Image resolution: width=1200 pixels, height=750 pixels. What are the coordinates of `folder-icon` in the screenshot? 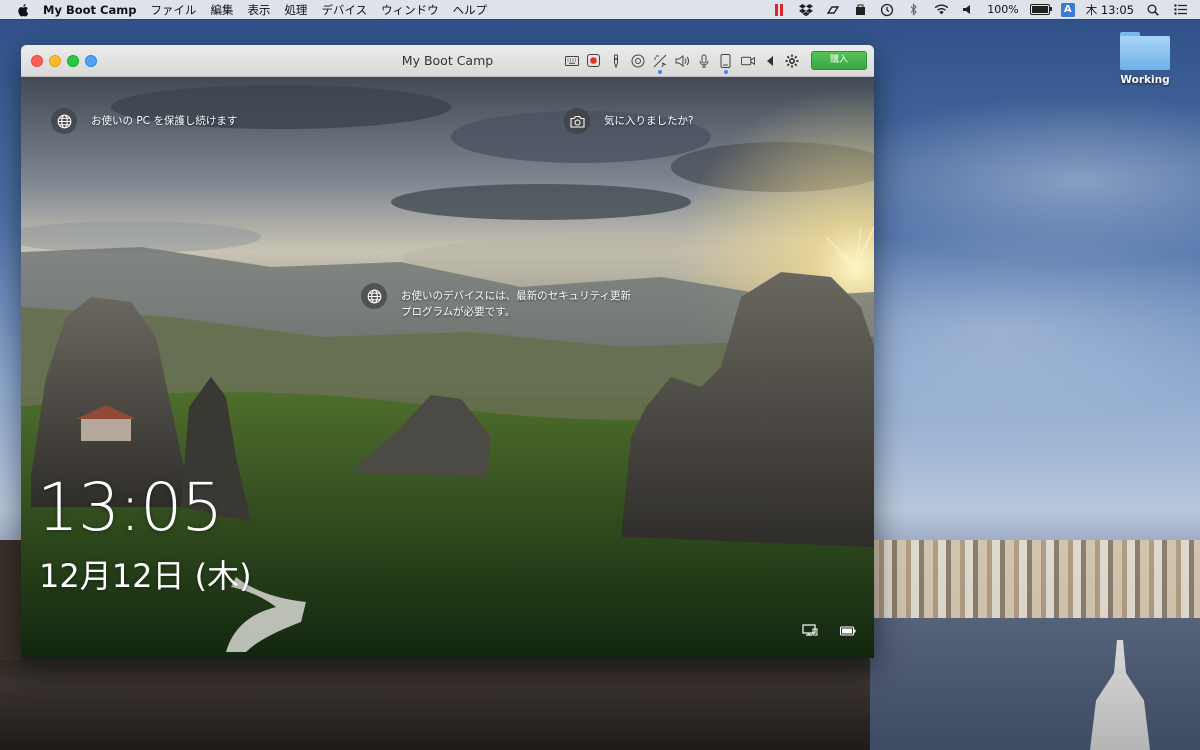 It's located at (1145, 50).